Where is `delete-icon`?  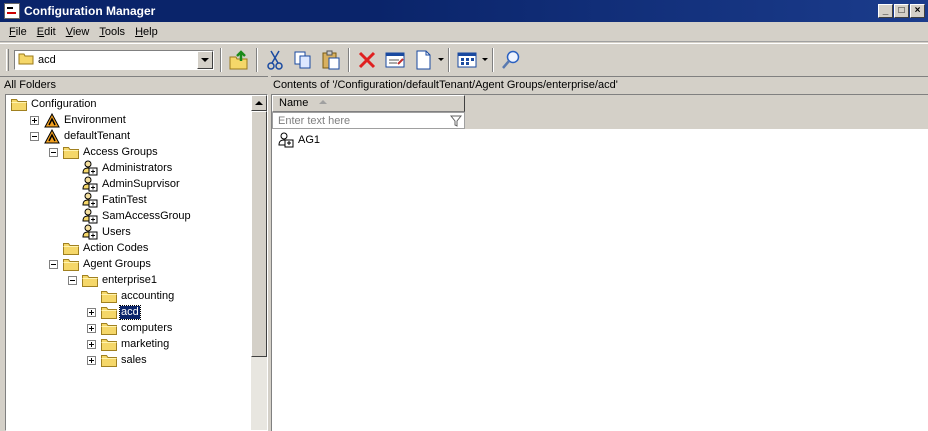 delete-icon is located at coordinates (367, 59).